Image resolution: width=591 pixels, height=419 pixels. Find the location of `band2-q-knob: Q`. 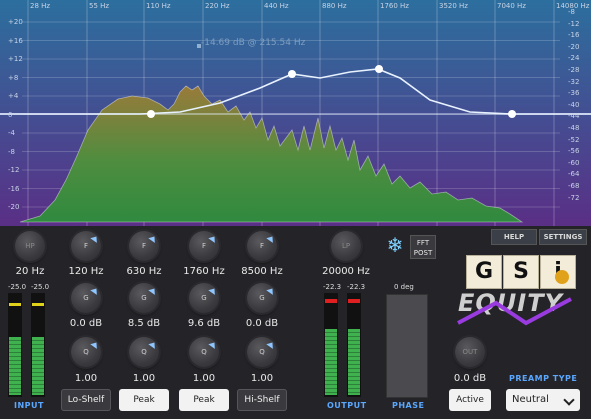

band2-q-knob: Q is located at coordinates (144, 352).